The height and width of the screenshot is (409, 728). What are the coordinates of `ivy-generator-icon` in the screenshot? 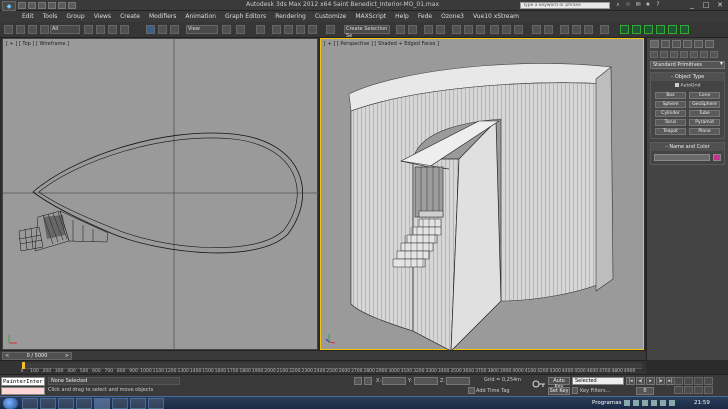 It's located at (564, 29).